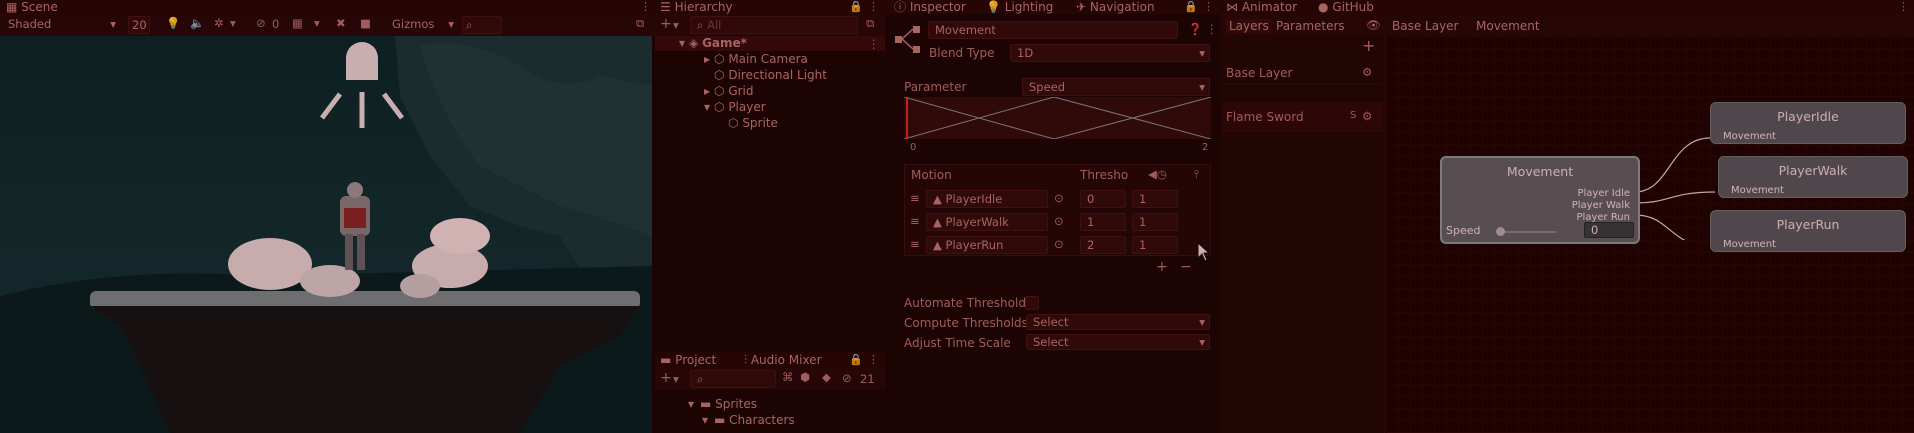 This screenshot has width=1914, height=433. Describe the element at coordinates (365, 23) in the screenshot. I see `camera-icon: ■` at that location.